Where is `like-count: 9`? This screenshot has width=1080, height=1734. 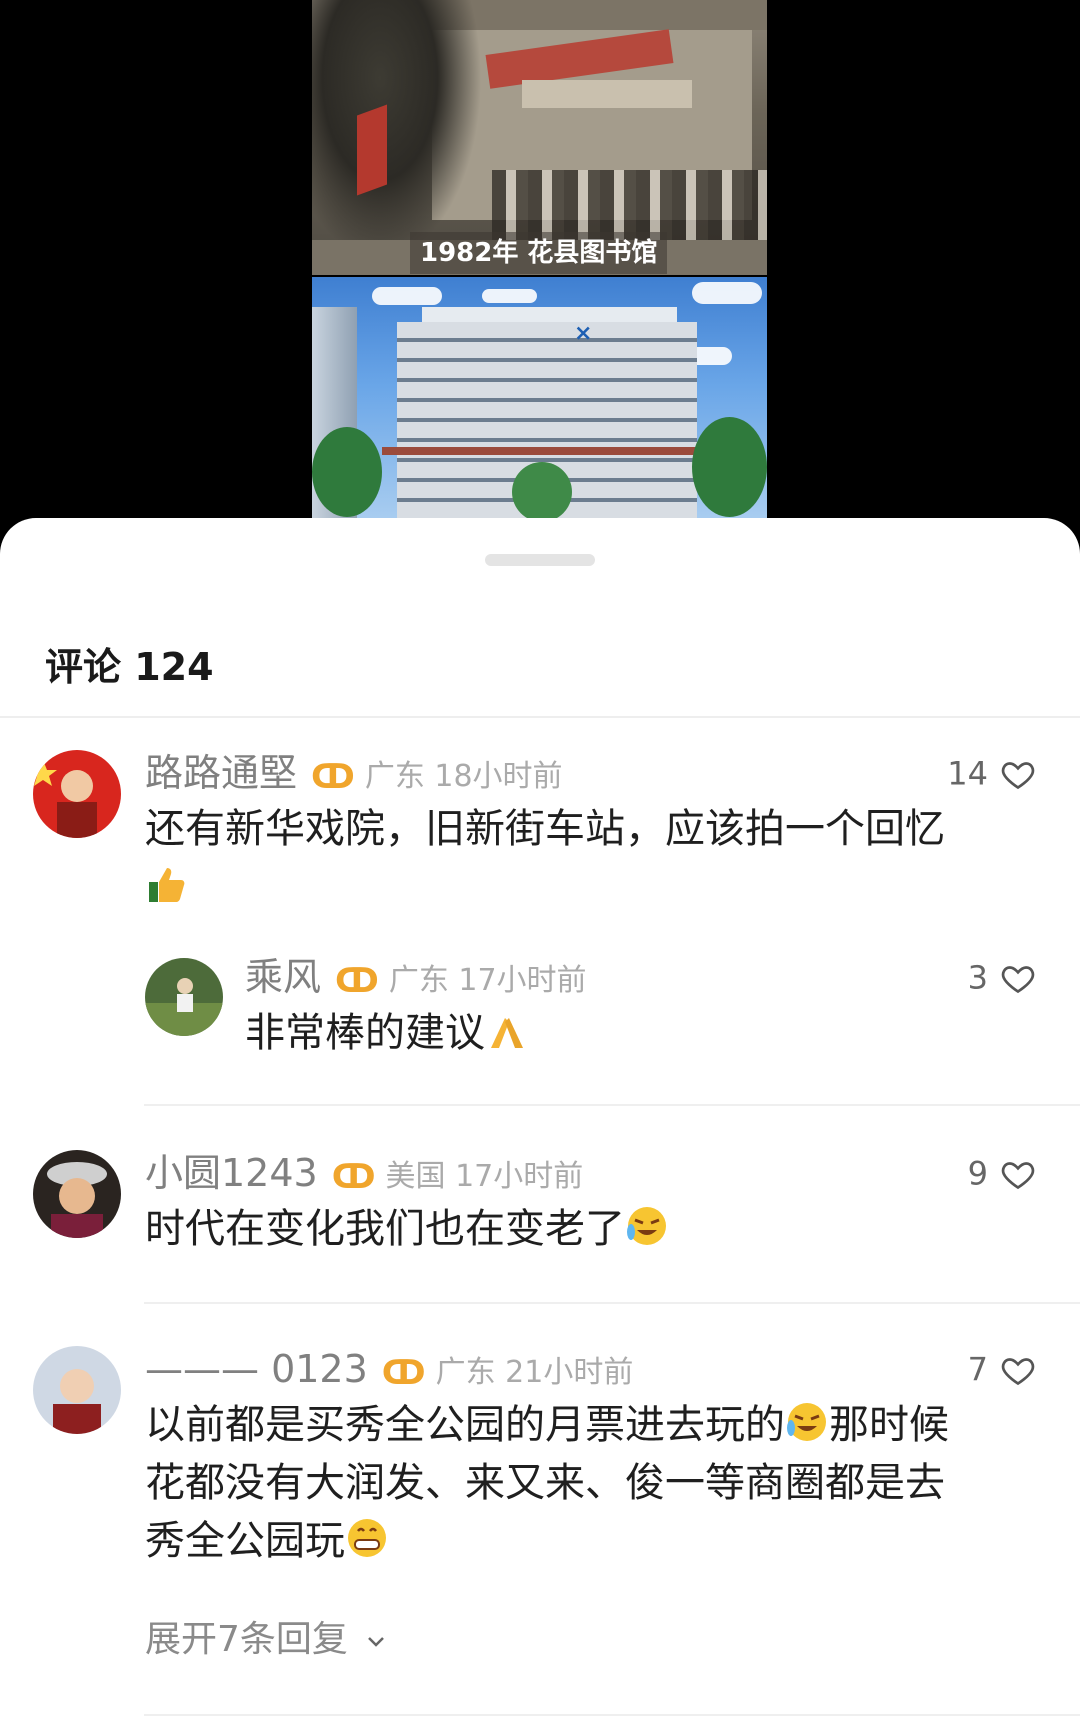 like-count: 9 is located at coordinates (977, 1173).